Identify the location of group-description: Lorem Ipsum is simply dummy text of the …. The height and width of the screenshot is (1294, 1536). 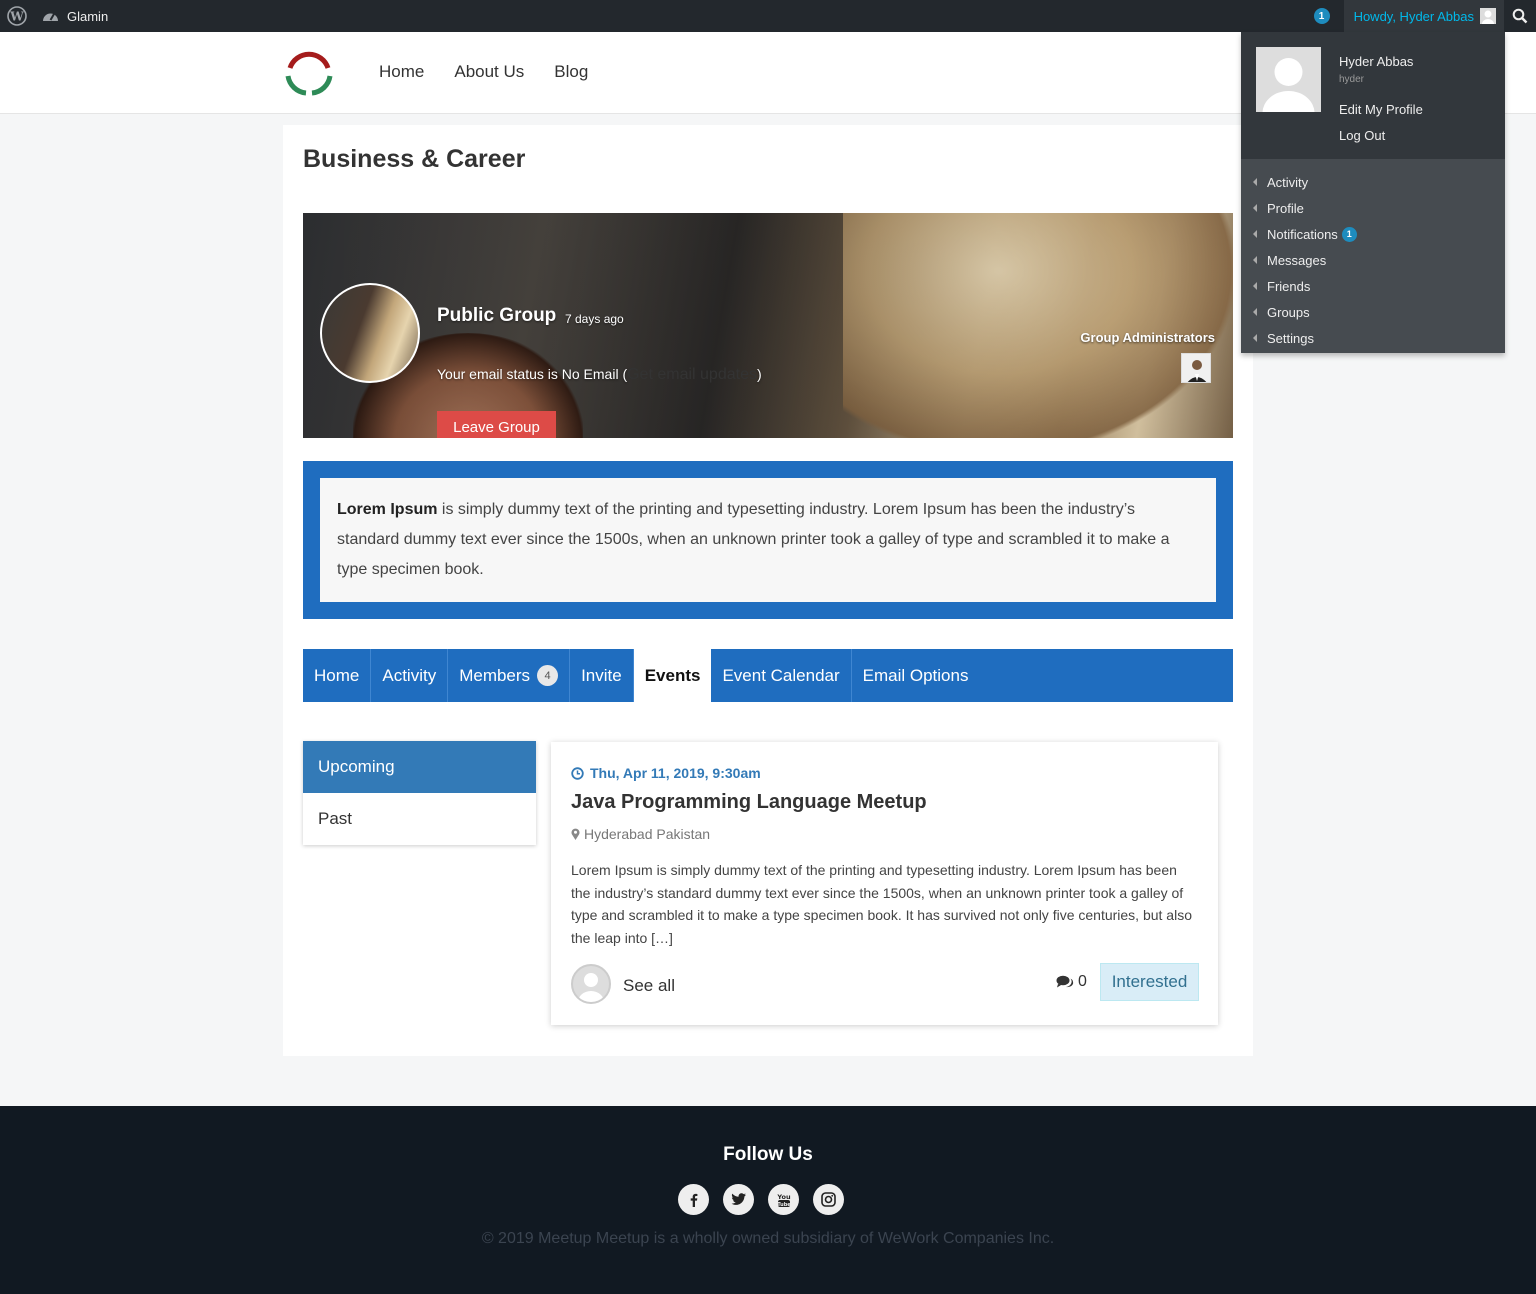
(768, 540).